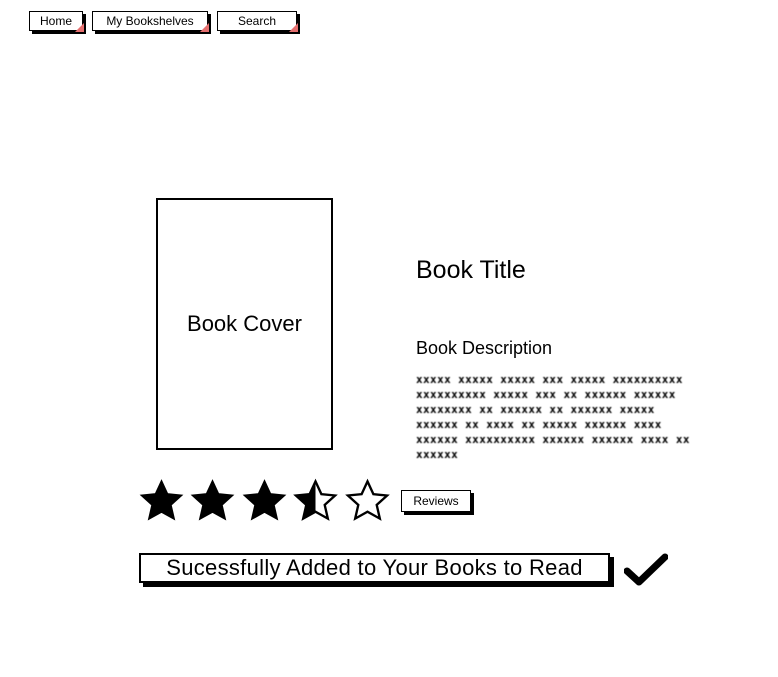 The height and width of the screenshot is (677, 778). What do you see at coordinates (646, 569) in the screenshot?
I see `checkmark-icon` at bounding box center [646, 569].